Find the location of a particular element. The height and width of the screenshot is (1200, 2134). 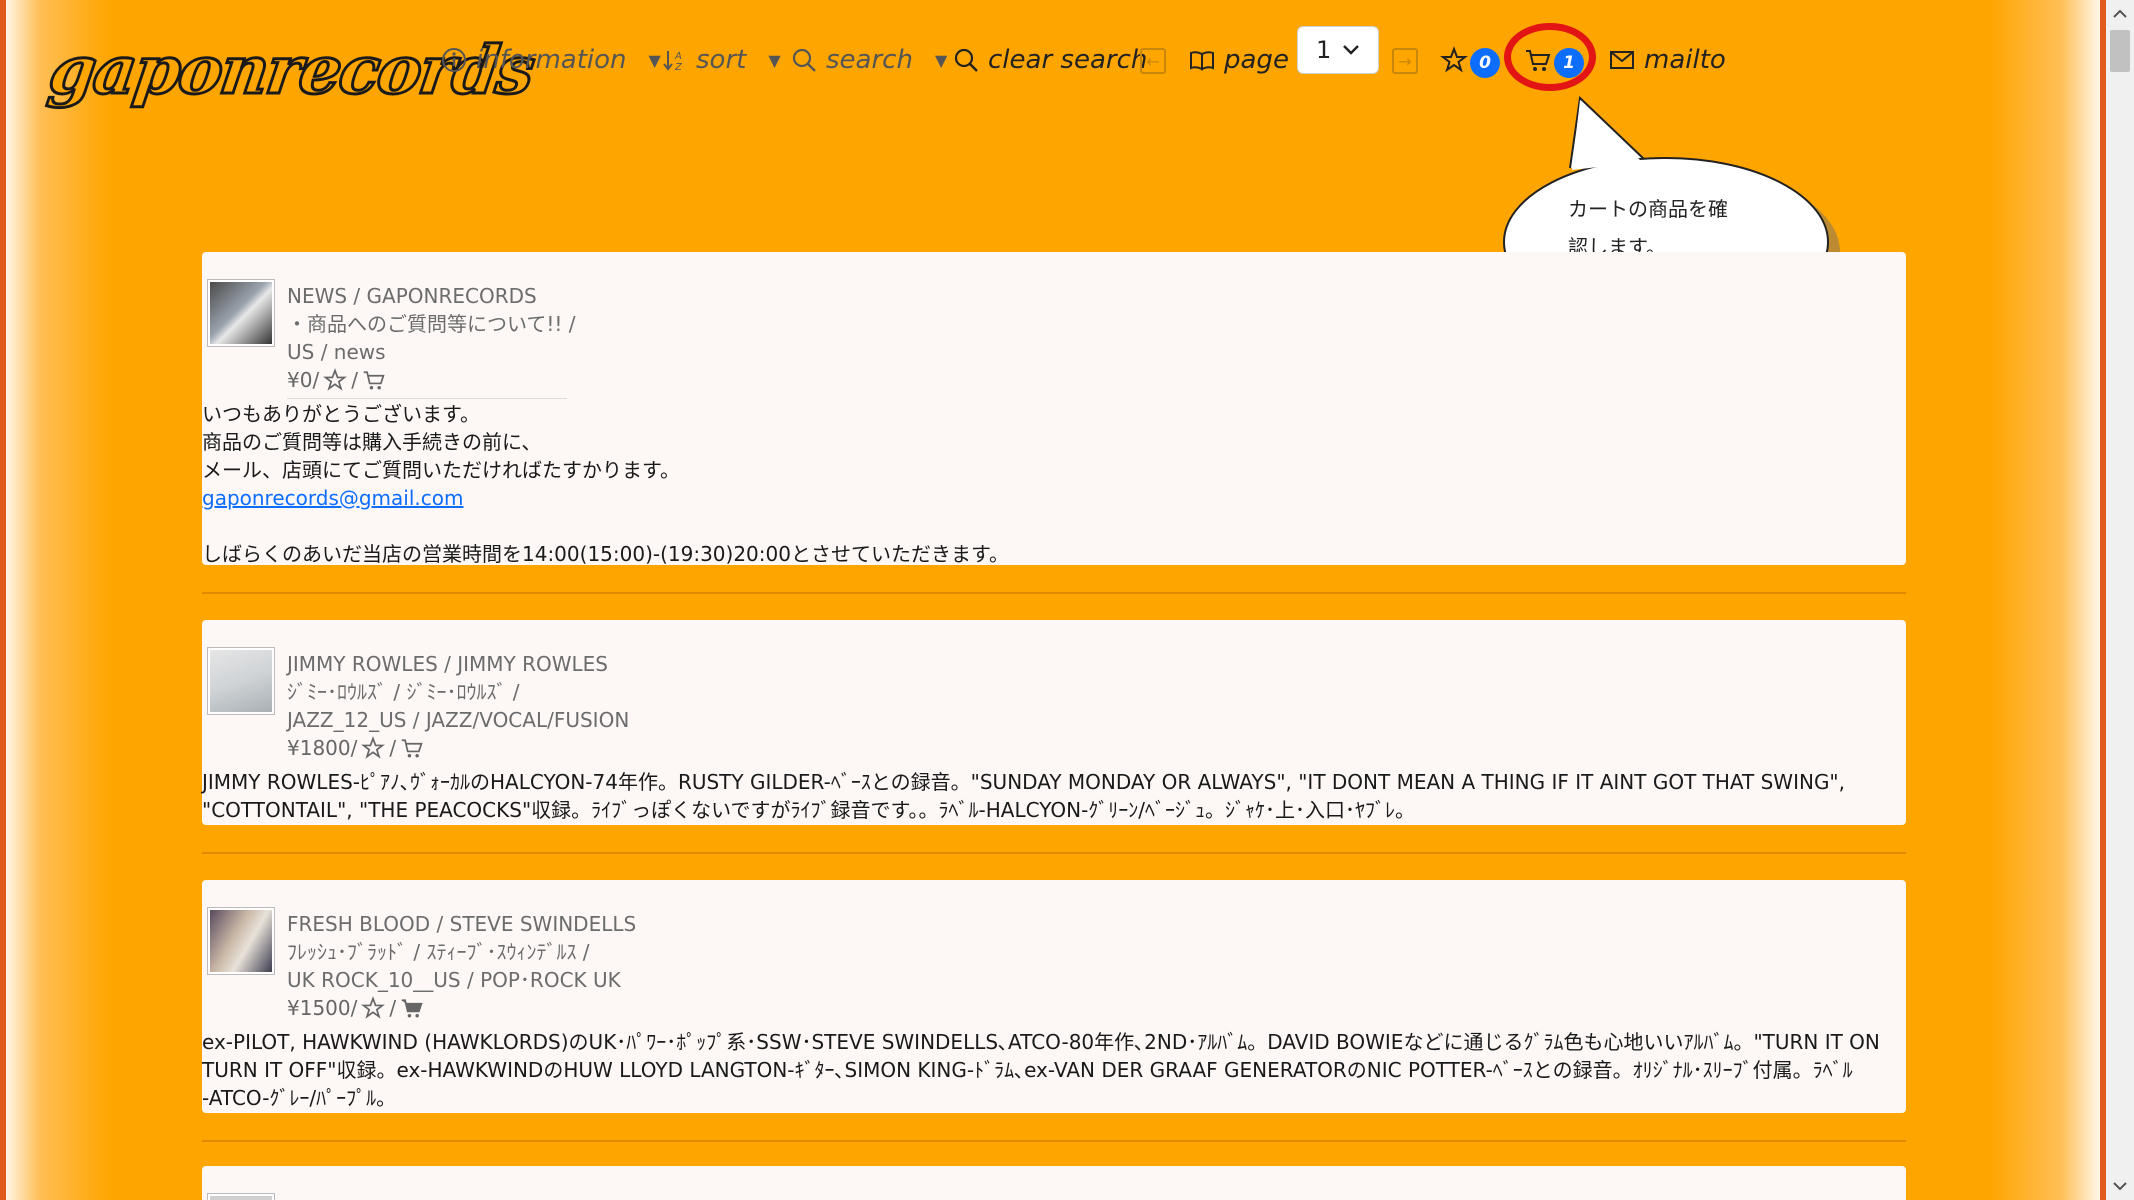

svg-text: Z is located at coordinates (678, 67).